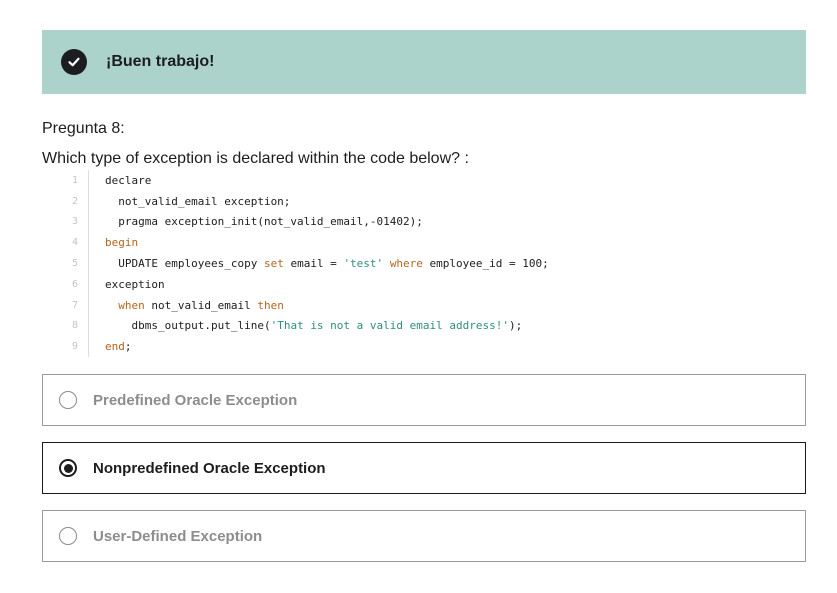 The width and height of the screenshot is (837, 593). Describe the element at coordinates (424, 468) in the screenshot. I see `answer-option-nonpredefined: Nonpredefined Oracle Exception` at that location.